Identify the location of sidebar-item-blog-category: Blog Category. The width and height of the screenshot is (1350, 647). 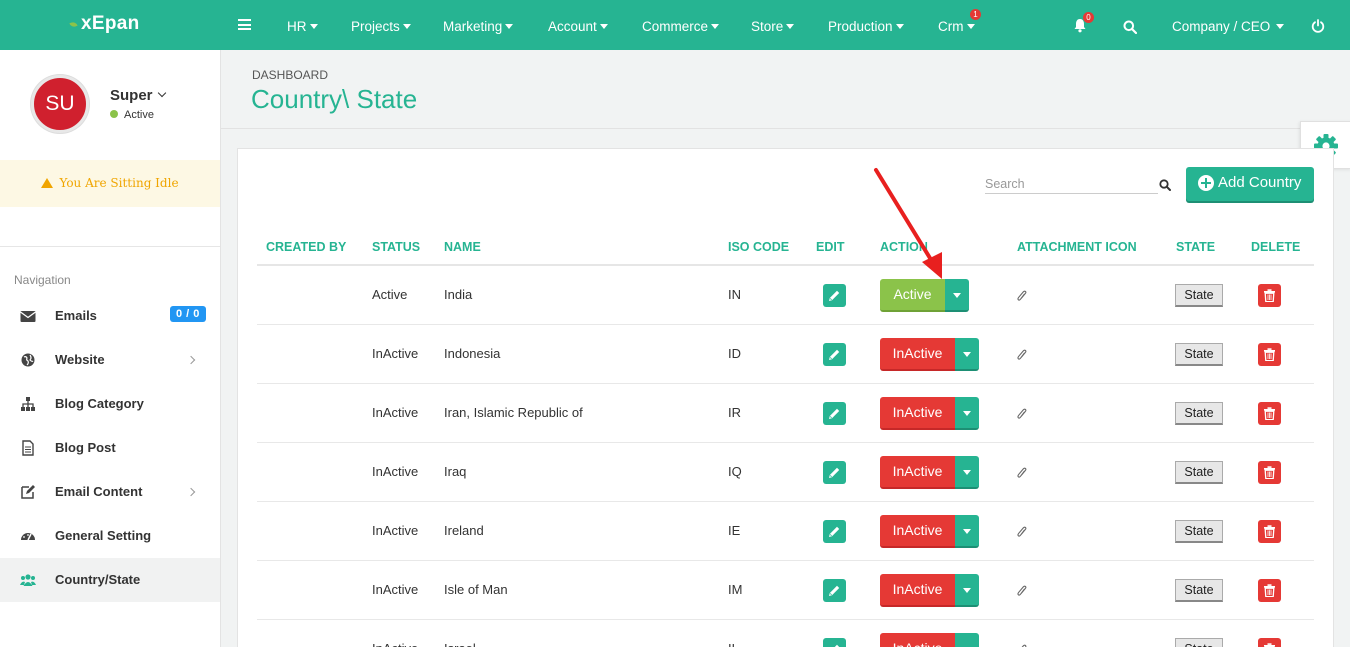
(110, 404).